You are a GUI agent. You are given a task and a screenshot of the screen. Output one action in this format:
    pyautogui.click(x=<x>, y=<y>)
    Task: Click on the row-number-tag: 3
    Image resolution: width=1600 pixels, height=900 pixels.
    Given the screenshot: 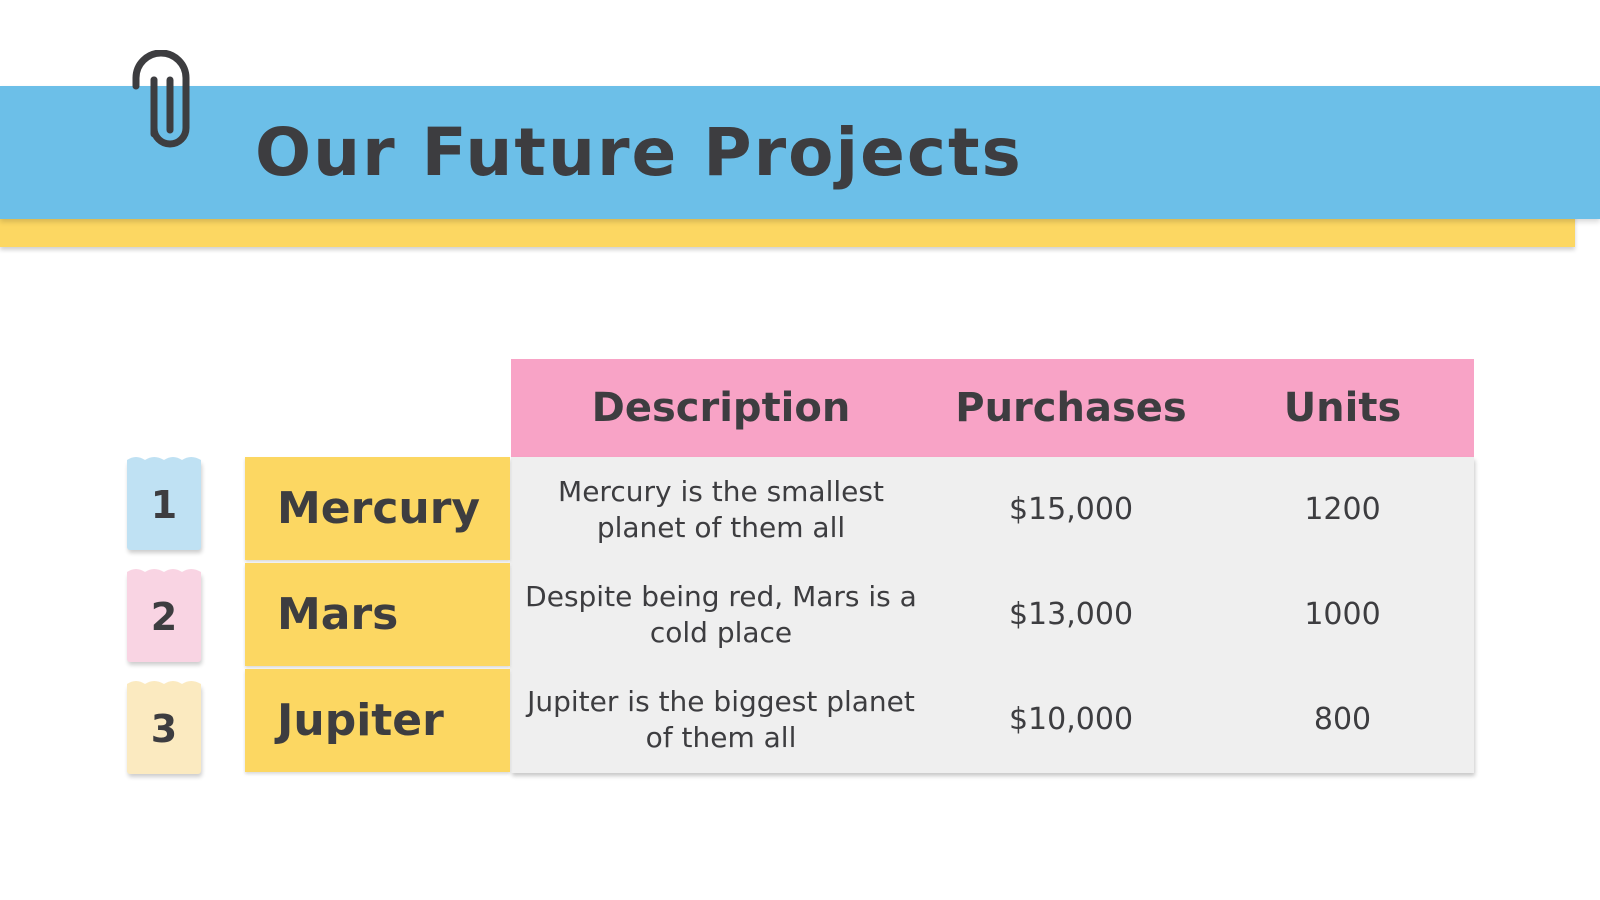 What is the action you would take?
    pyautogui.click(x=164, y=727)
    